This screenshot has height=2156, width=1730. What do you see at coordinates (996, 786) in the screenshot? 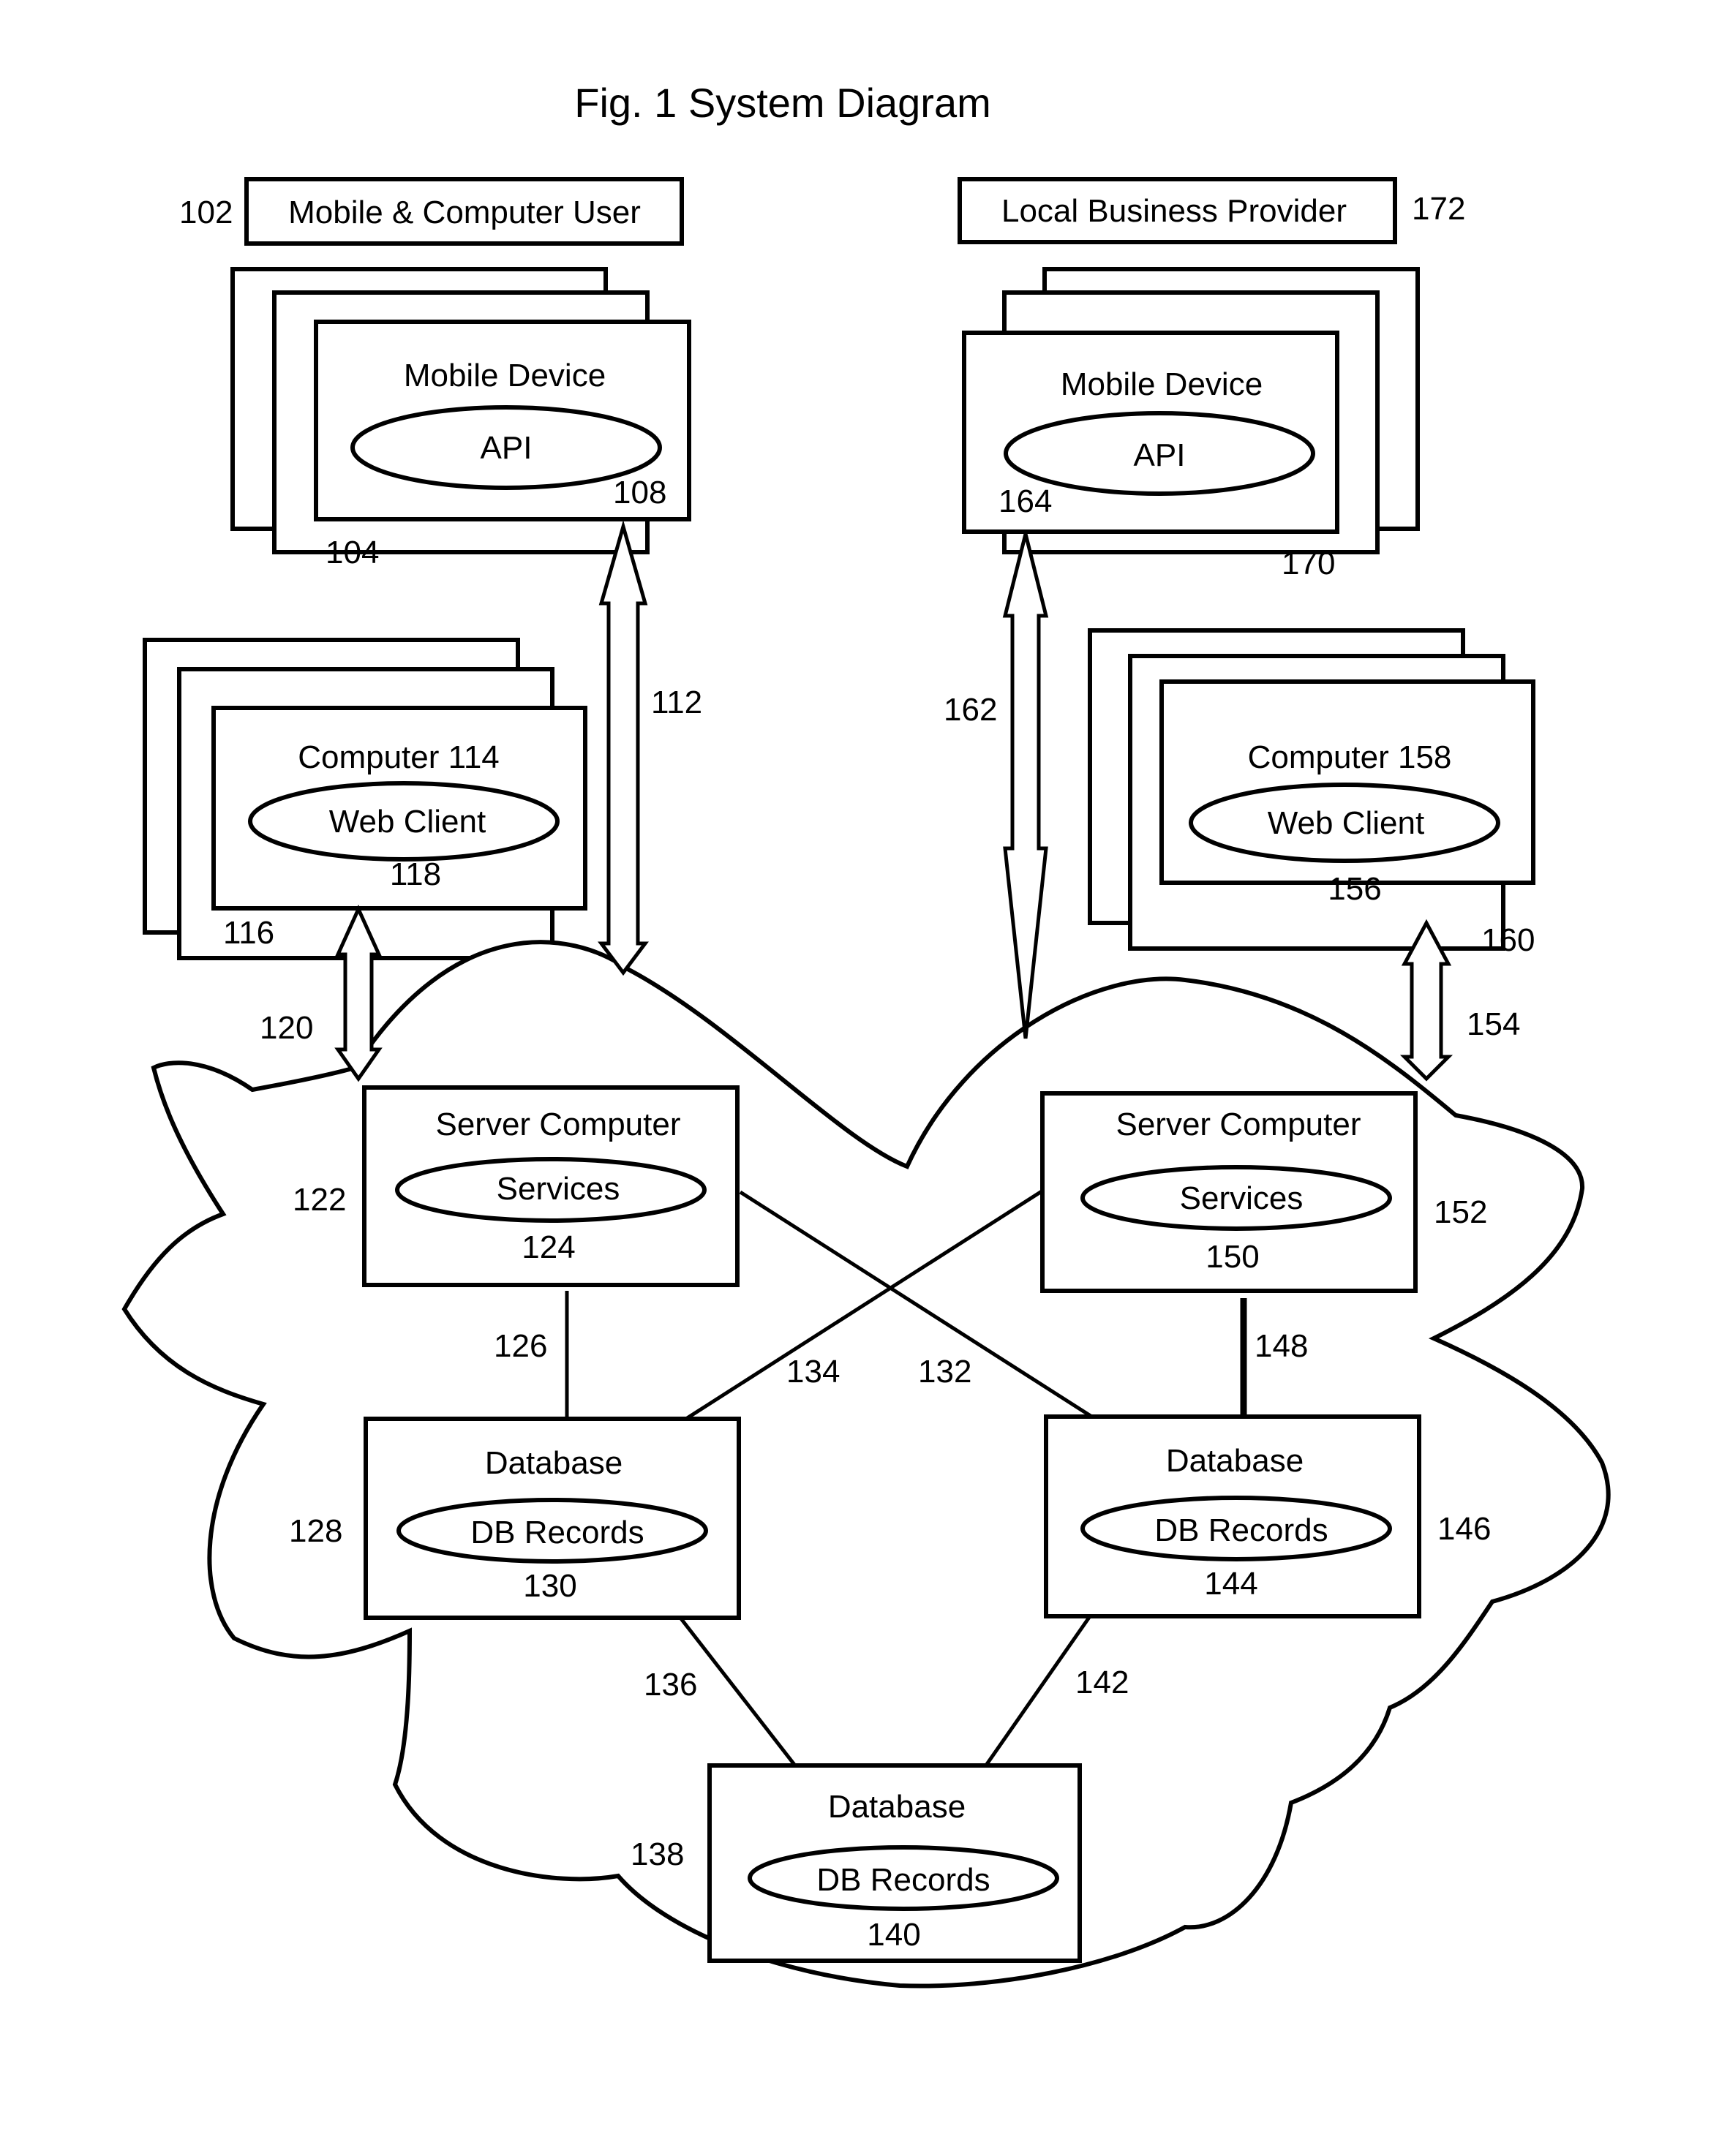
I see `connection-provider-mobile: 162` at bounding box center [996, 786].